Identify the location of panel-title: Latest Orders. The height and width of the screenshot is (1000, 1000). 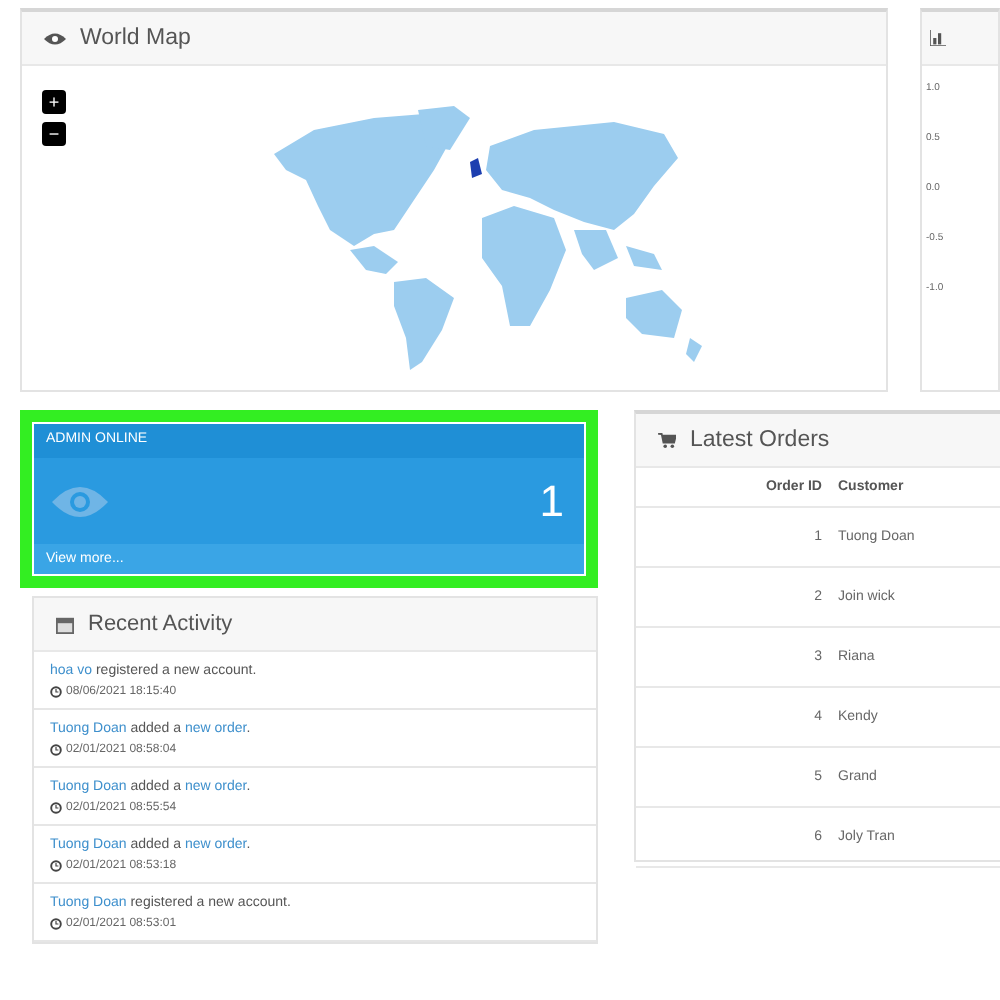
(760, 440).